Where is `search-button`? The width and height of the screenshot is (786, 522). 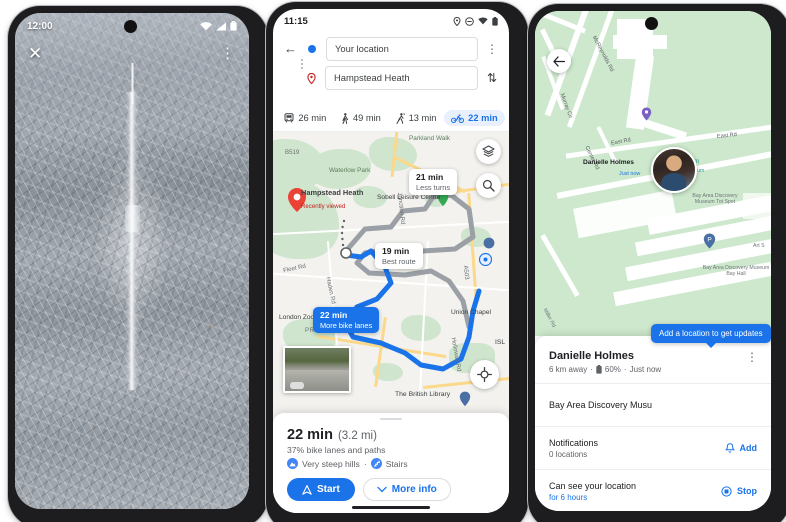 search-button is located at coordinates (488, 185).